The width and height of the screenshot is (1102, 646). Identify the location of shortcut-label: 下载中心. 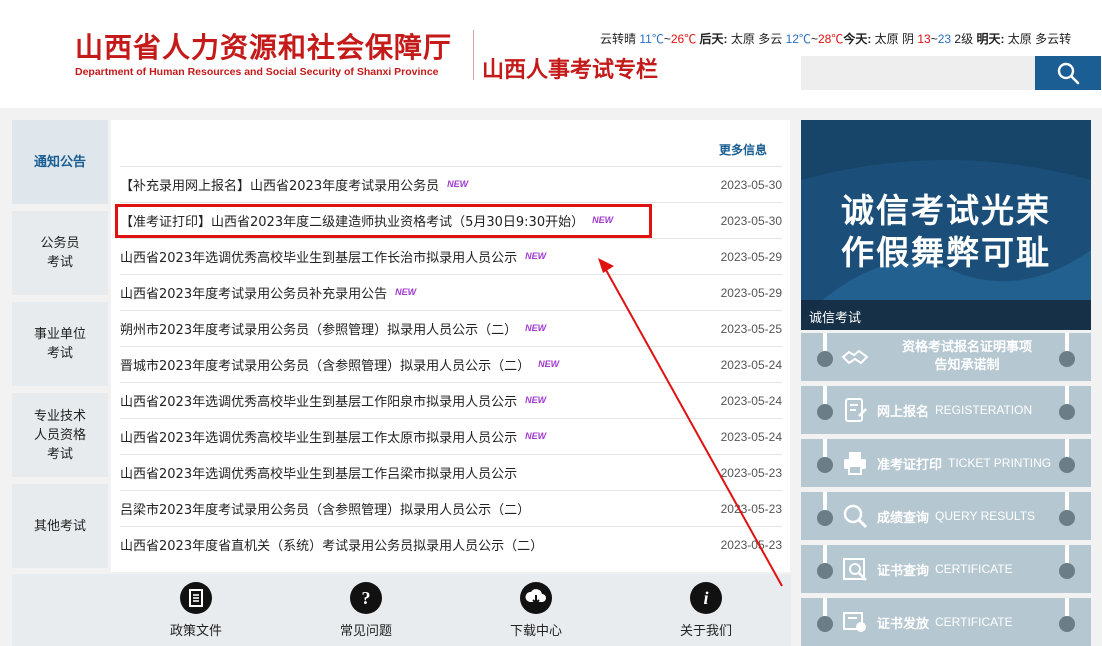
(535, 631).